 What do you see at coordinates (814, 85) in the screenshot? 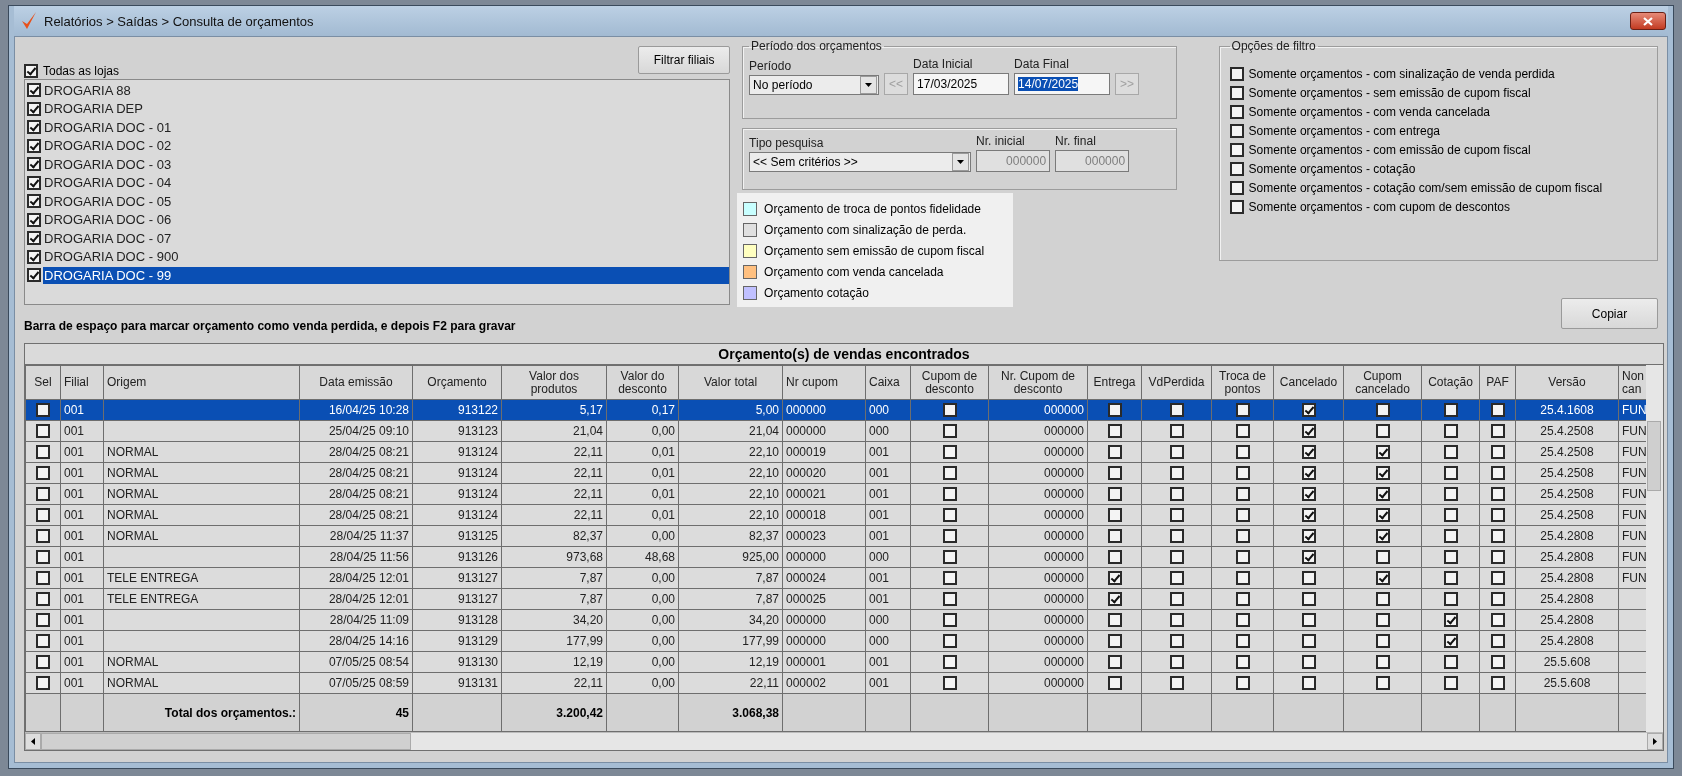
I see `period-dropdown: No período` at bounding box center [814, 85].